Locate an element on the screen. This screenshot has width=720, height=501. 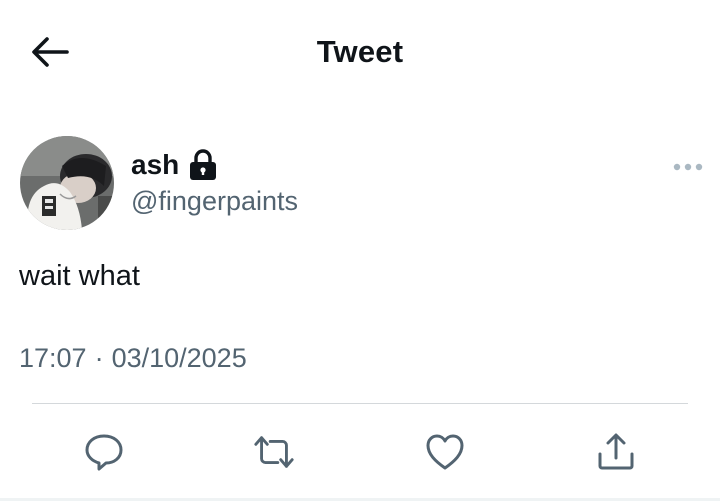
like-button is located at coordinates (445, 452).